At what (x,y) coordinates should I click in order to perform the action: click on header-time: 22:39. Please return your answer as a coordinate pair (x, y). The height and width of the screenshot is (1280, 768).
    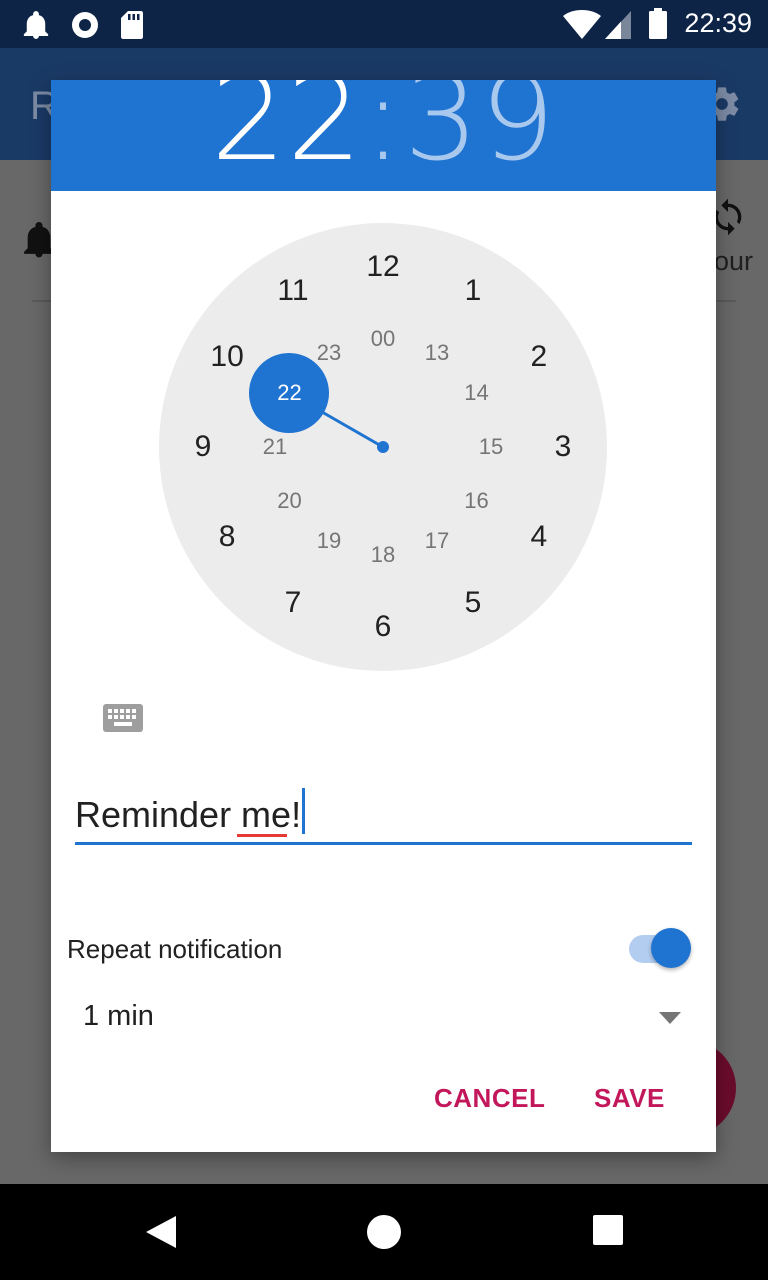
    Looking at the image, I should click on (383, 134).